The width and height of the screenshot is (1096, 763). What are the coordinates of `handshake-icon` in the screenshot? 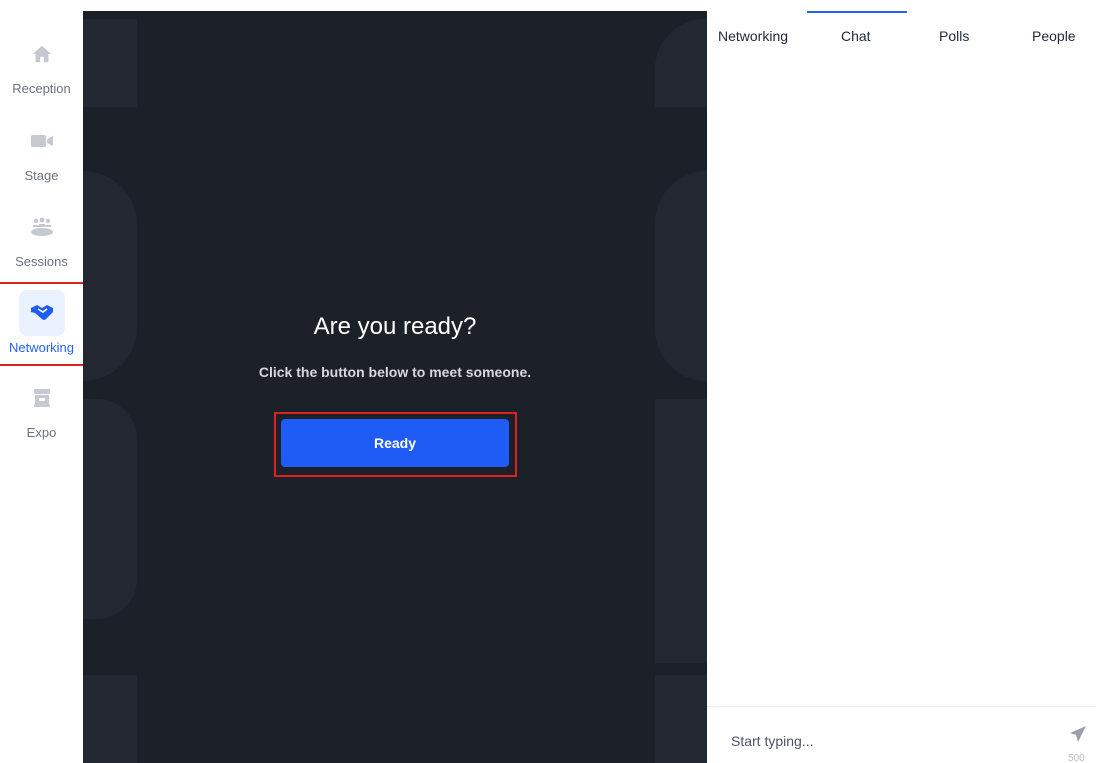 It's located at (41, 313).